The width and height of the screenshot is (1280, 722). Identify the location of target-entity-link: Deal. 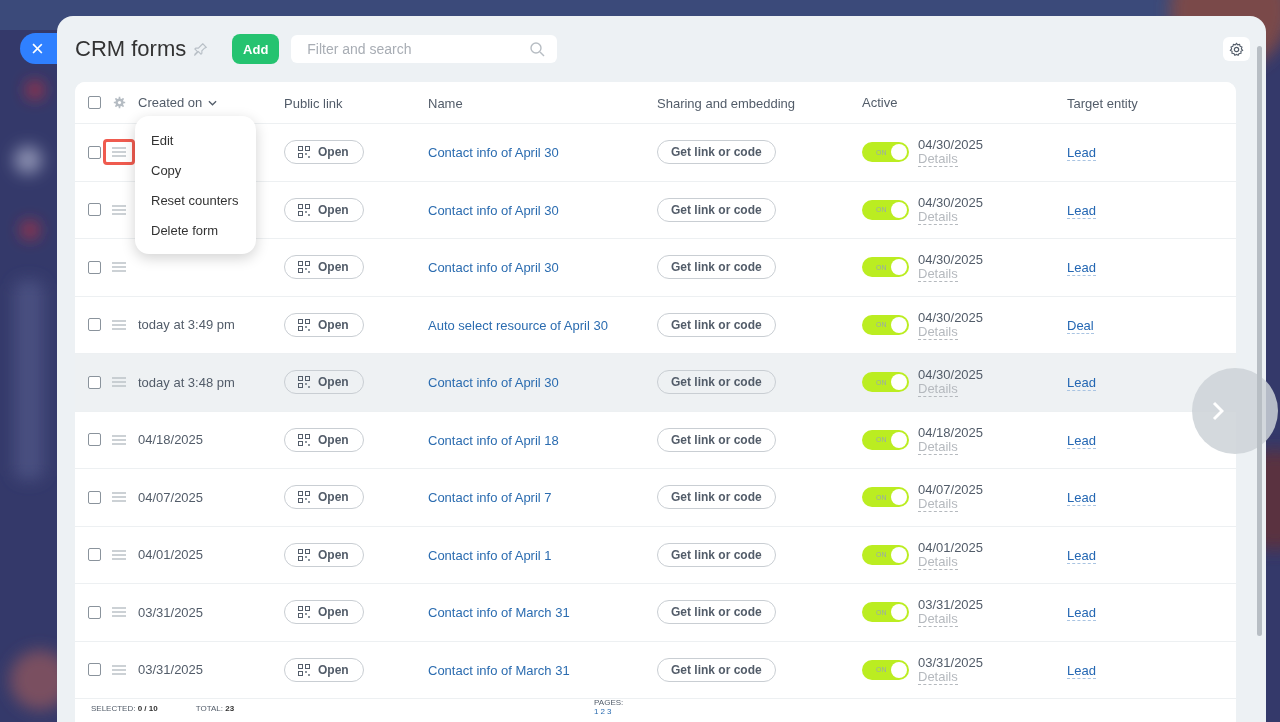
(1080, 325).